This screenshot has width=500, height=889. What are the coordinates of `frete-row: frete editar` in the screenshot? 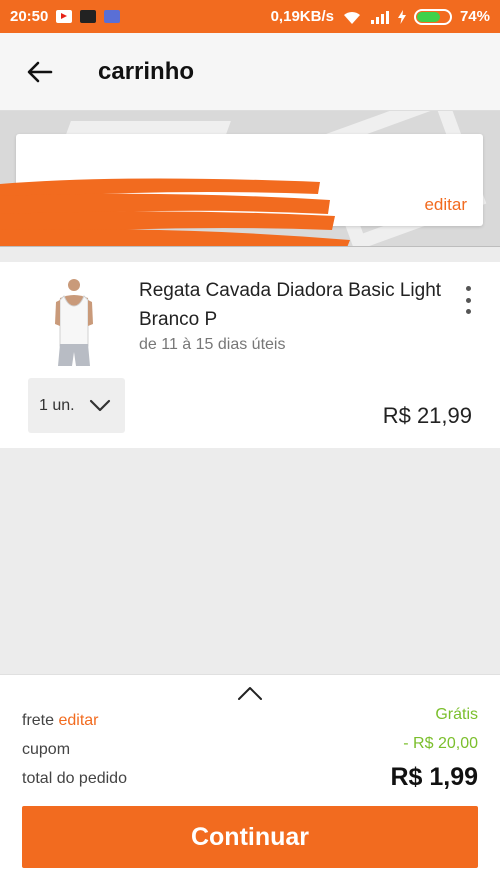 It's located at (60, 721).